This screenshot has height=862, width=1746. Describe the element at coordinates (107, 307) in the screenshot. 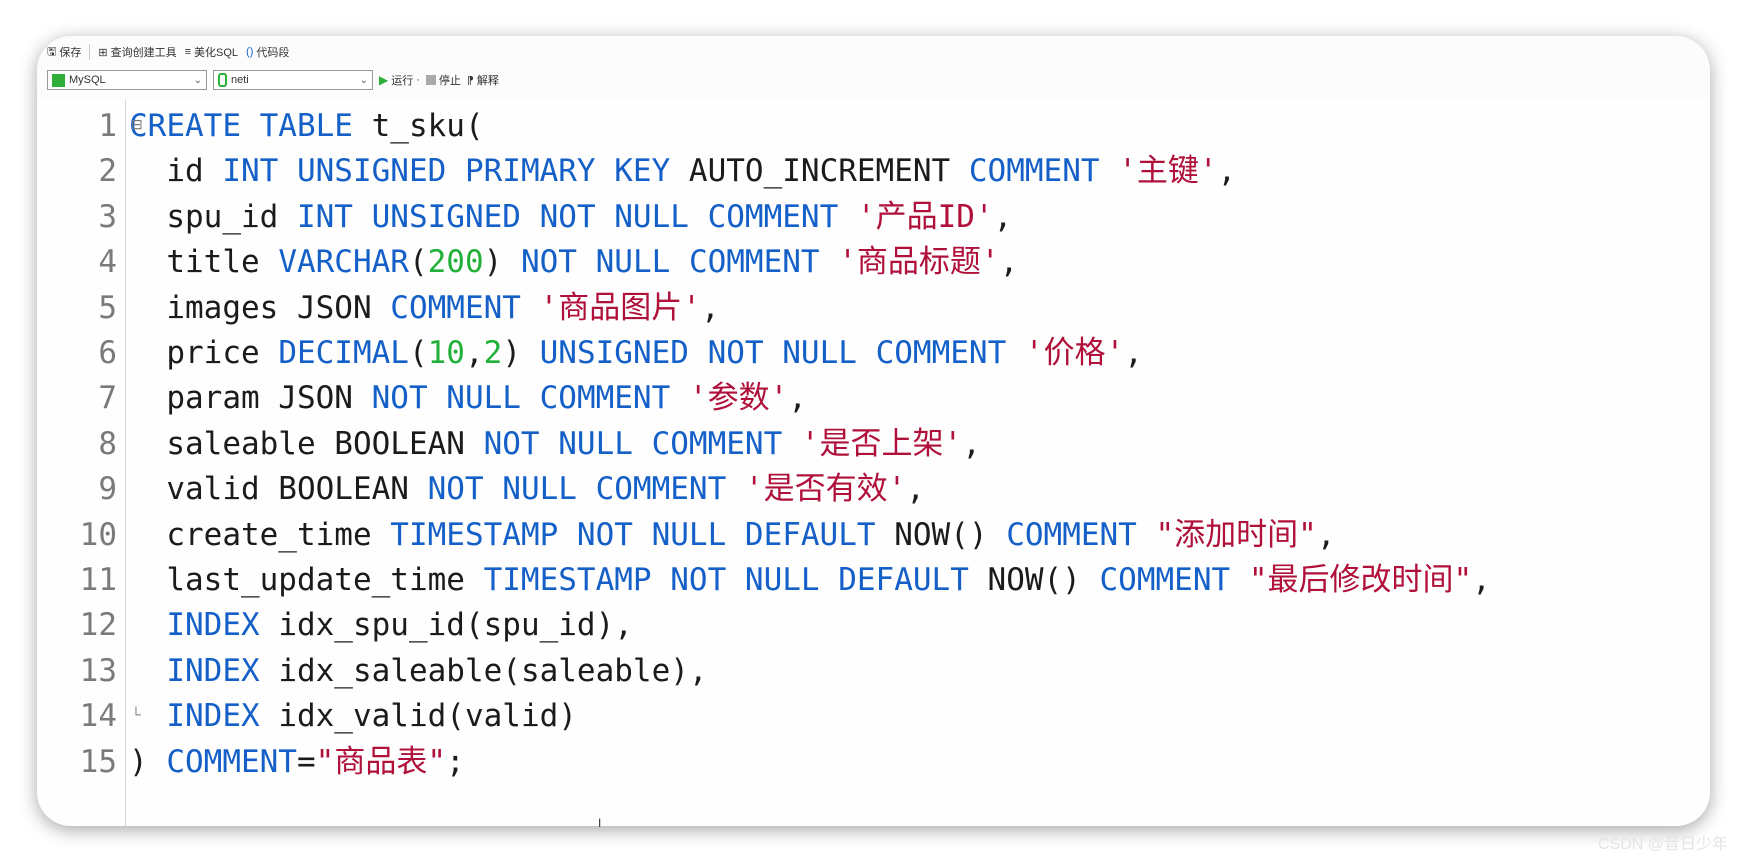

I see `line-number: 5` at that location.